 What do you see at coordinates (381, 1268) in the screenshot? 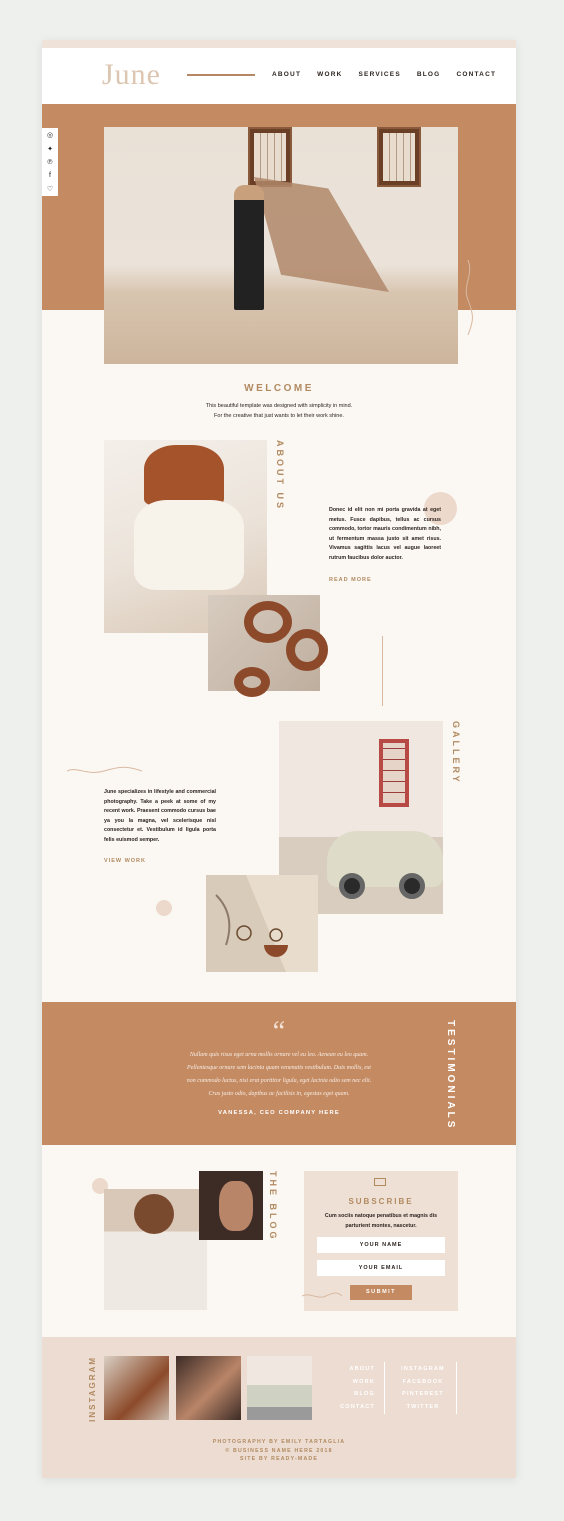
I see `email-field: YOUR EMAIL` at bounding box center [381, 1268].